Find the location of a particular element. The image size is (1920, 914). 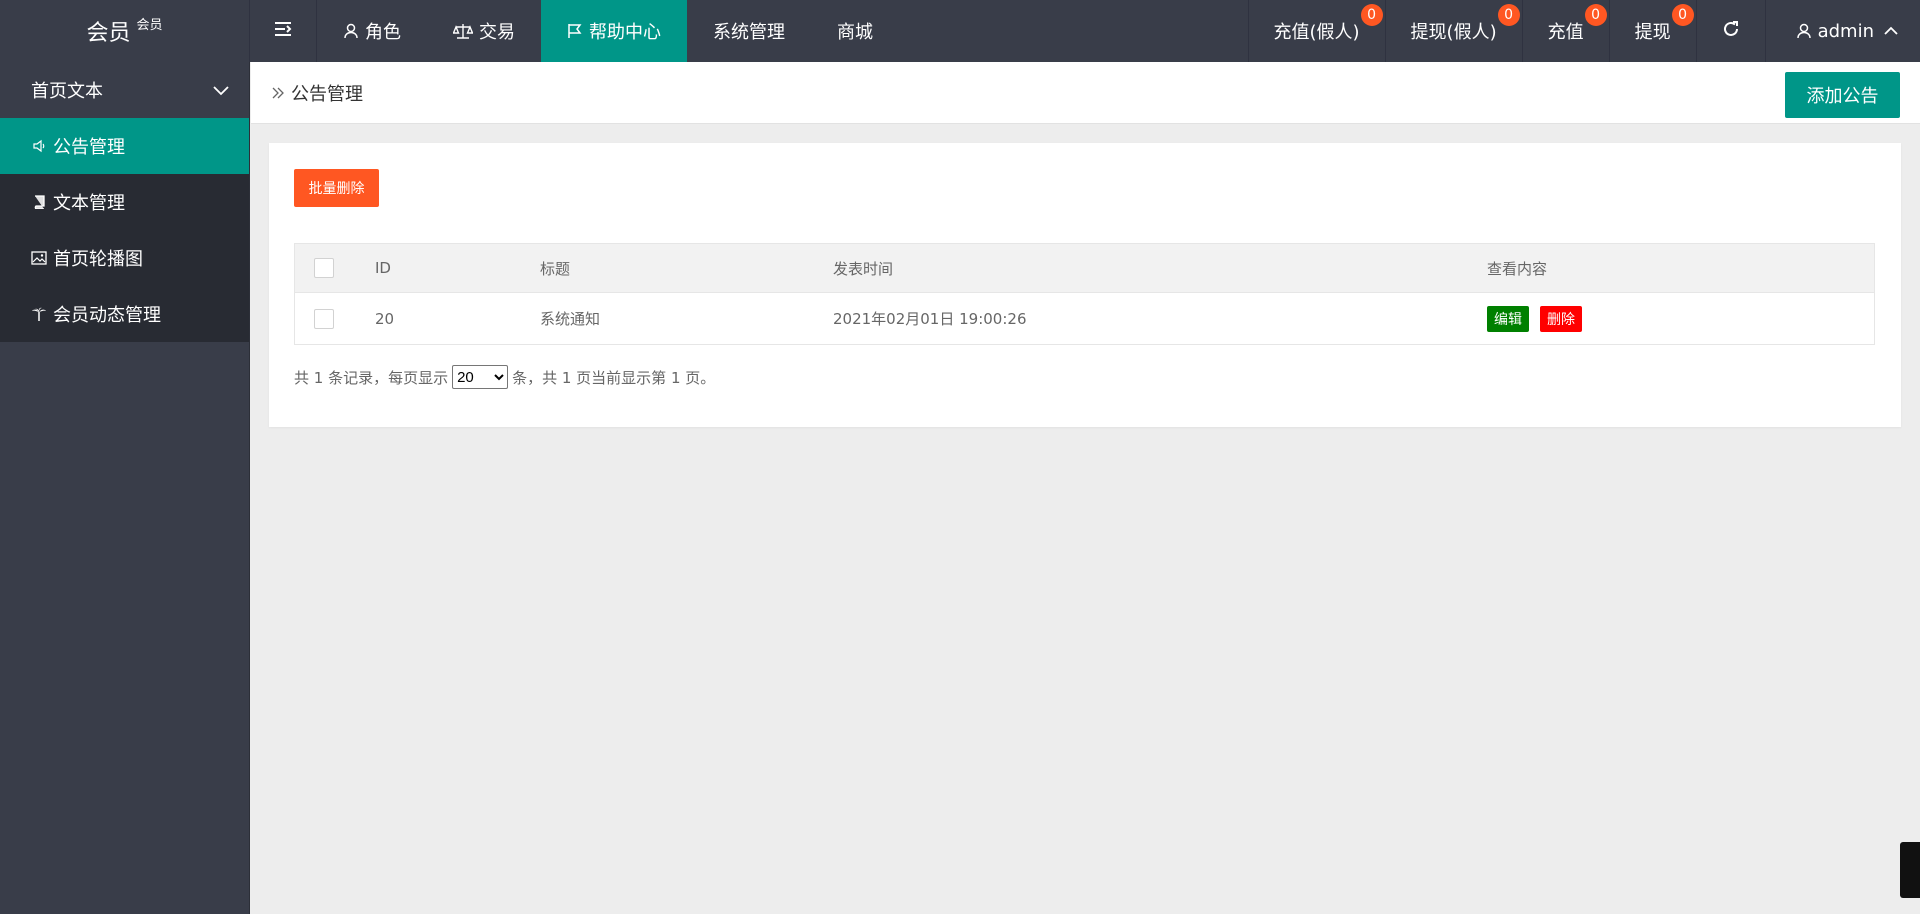

logo: 会员 会员 is located at coordinates (125, 31).